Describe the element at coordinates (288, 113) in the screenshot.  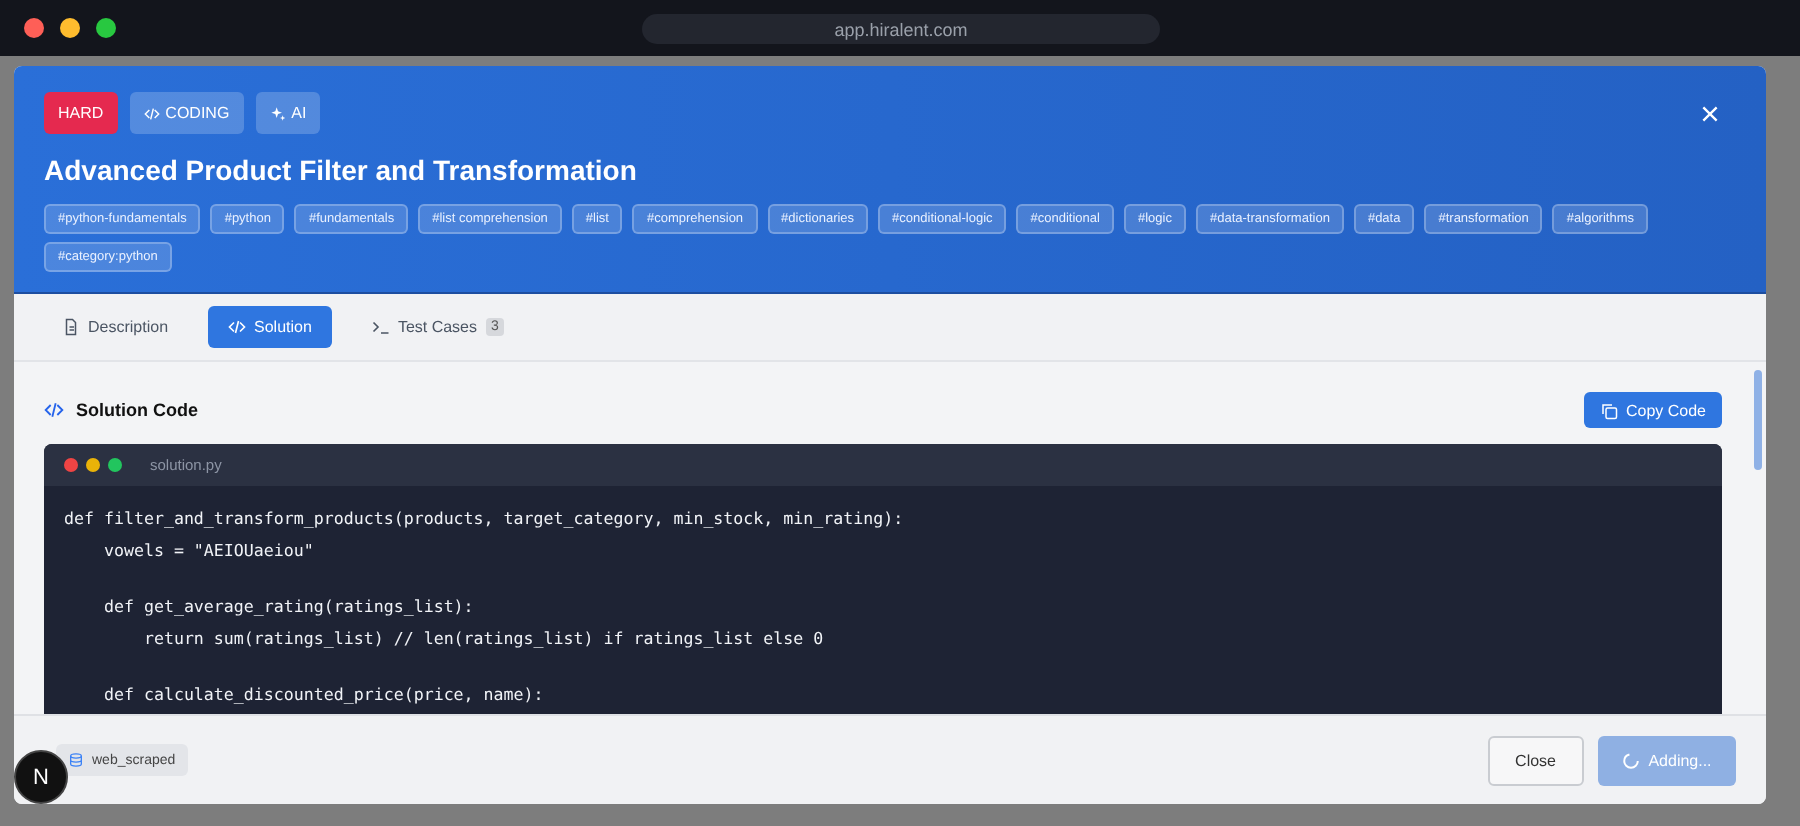
I see `category-badge: AI` at that location.